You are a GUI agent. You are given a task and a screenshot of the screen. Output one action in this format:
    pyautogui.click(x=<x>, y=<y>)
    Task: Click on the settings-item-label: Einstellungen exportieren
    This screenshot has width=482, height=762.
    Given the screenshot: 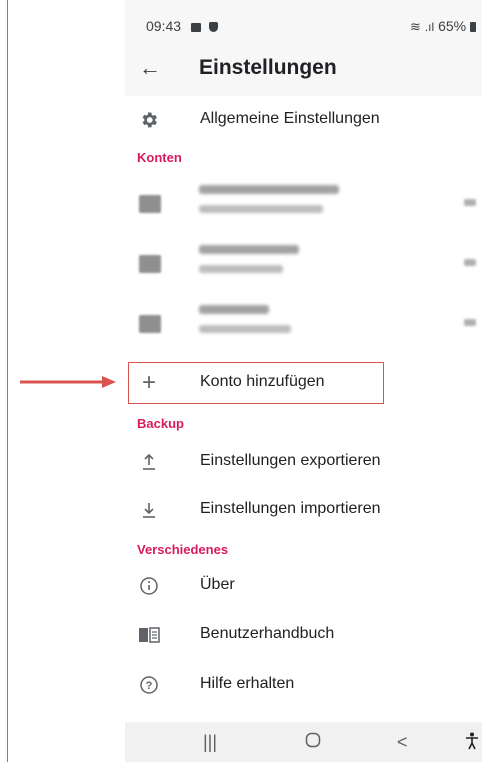 What is the action you would take?
    pyautogui.click(x=290, y=460)
    